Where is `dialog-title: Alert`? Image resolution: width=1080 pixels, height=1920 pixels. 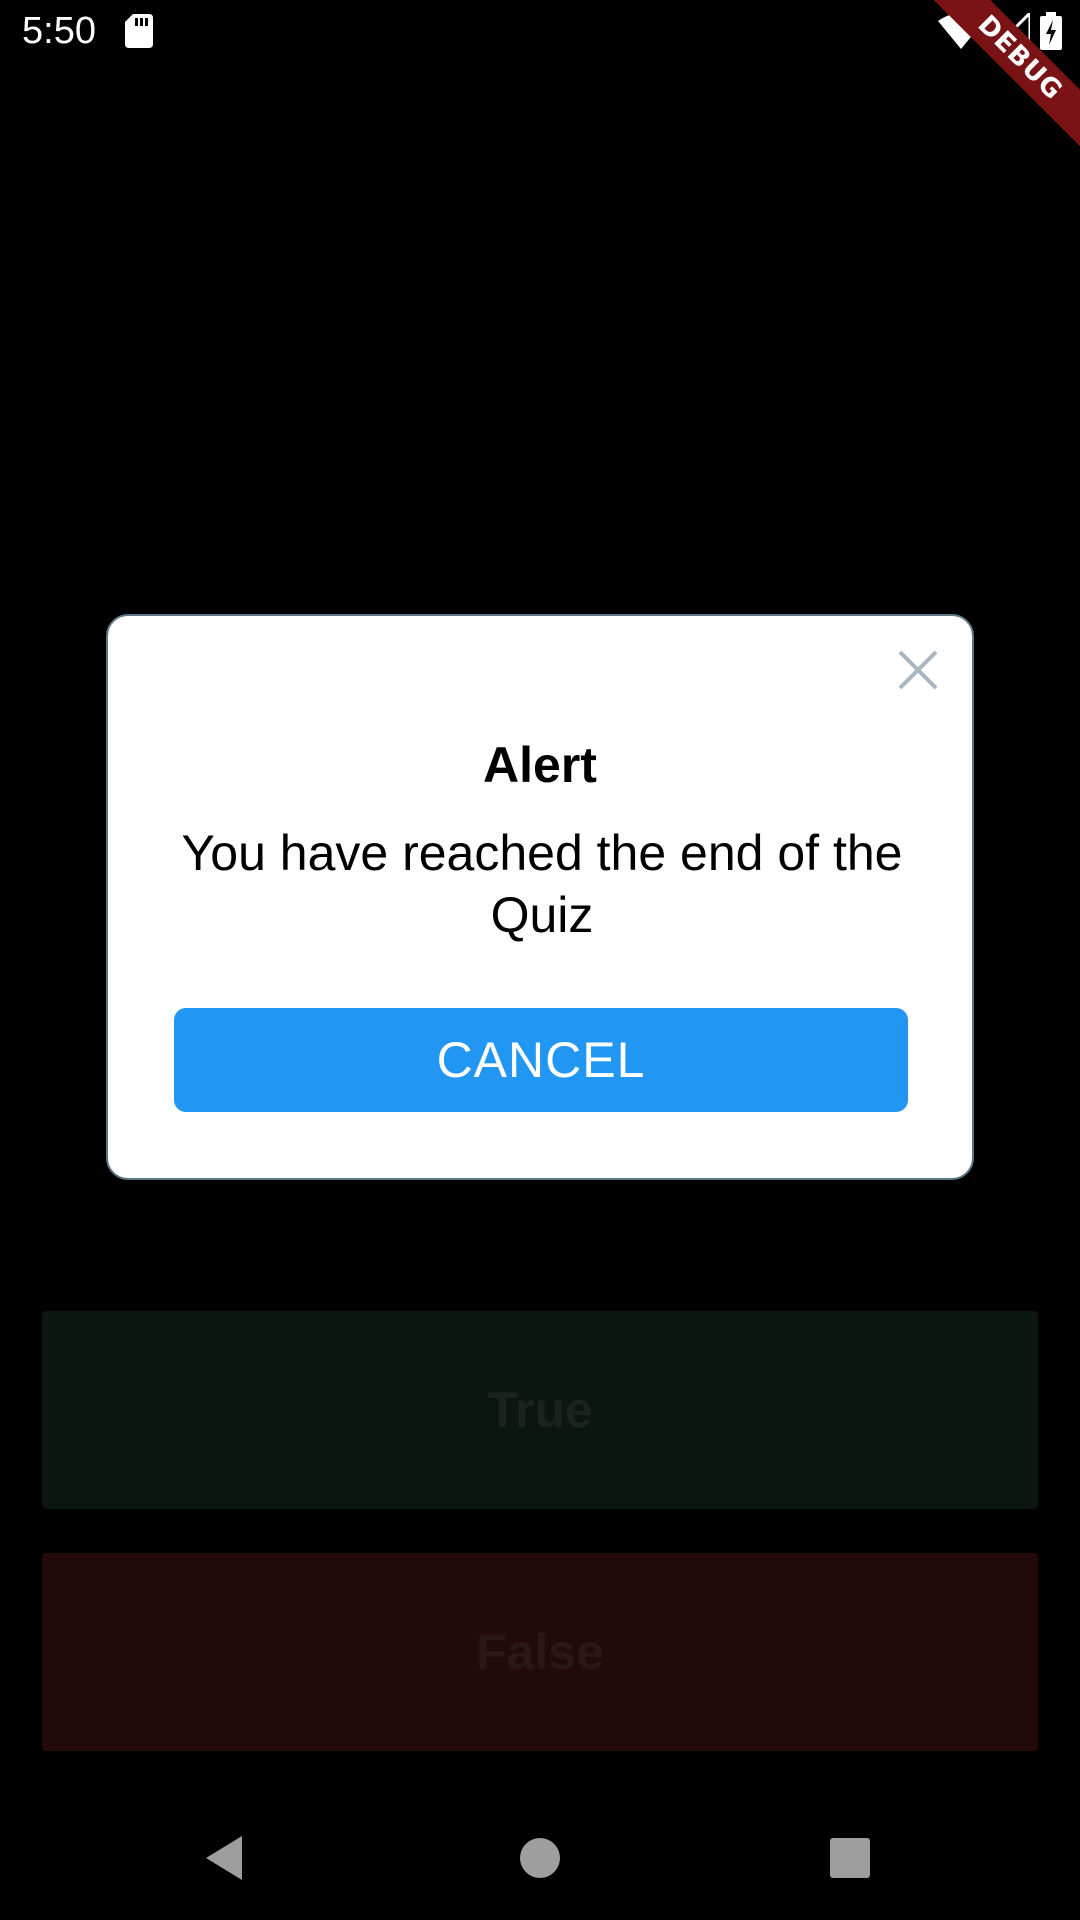
dialog-title: Alert is located at coordinates (540, 765).